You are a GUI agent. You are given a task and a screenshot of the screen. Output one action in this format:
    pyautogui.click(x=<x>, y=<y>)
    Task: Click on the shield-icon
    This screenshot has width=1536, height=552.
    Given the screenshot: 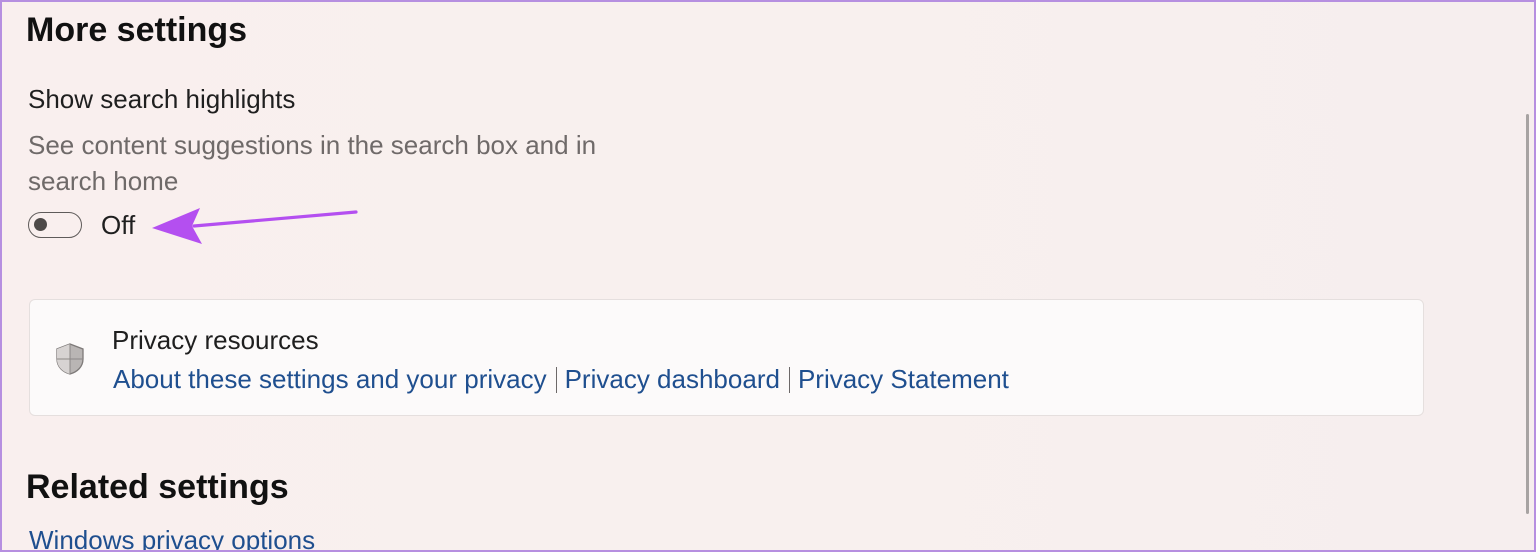 What is the action you would take?
    pyautogui.click(x=70, y=359)
    